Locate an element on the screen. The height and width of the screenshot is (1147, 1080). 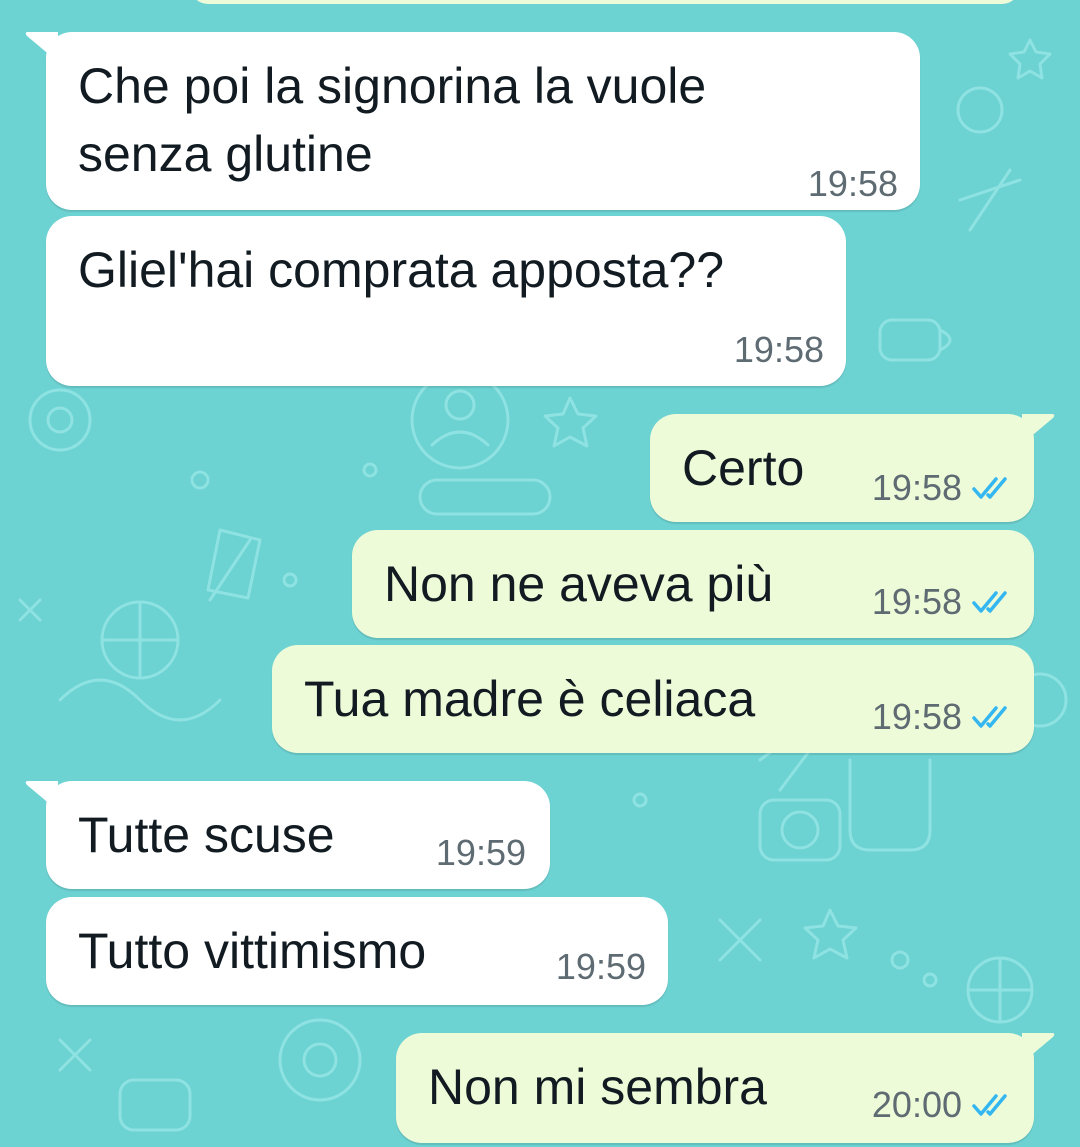
message-text-line: Certo is located at coordinates (743, 468).